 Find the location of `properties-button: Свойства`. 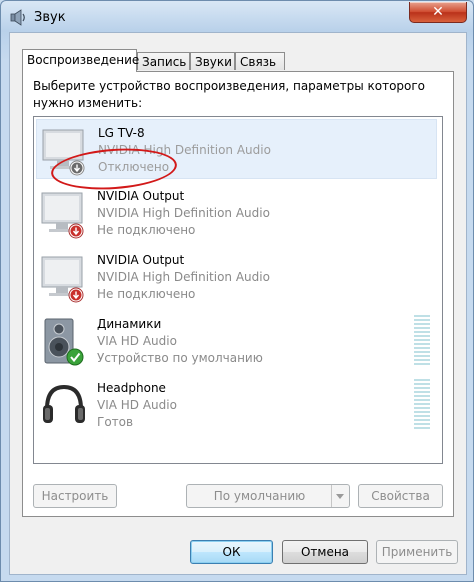

properties-button: Свойства is located at coordinates (400, 496).